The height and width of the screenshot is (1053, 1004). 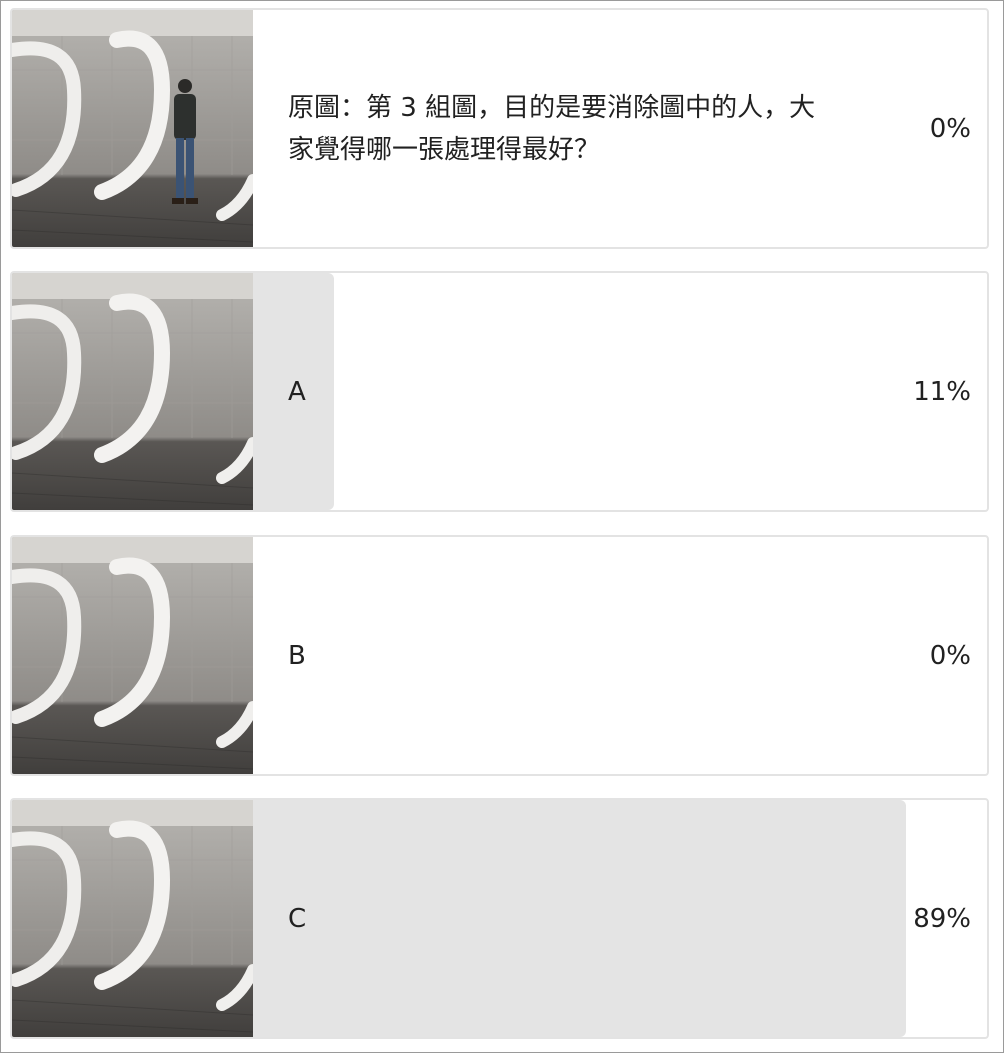 What do you see at coordinates (552, 128) in the screenshot?
I see `option-label: 原圖：第 3 組圖，目的是要消除圖中的人，大家覺得哪一張處理得最好？` at bounding box center [552, 128].